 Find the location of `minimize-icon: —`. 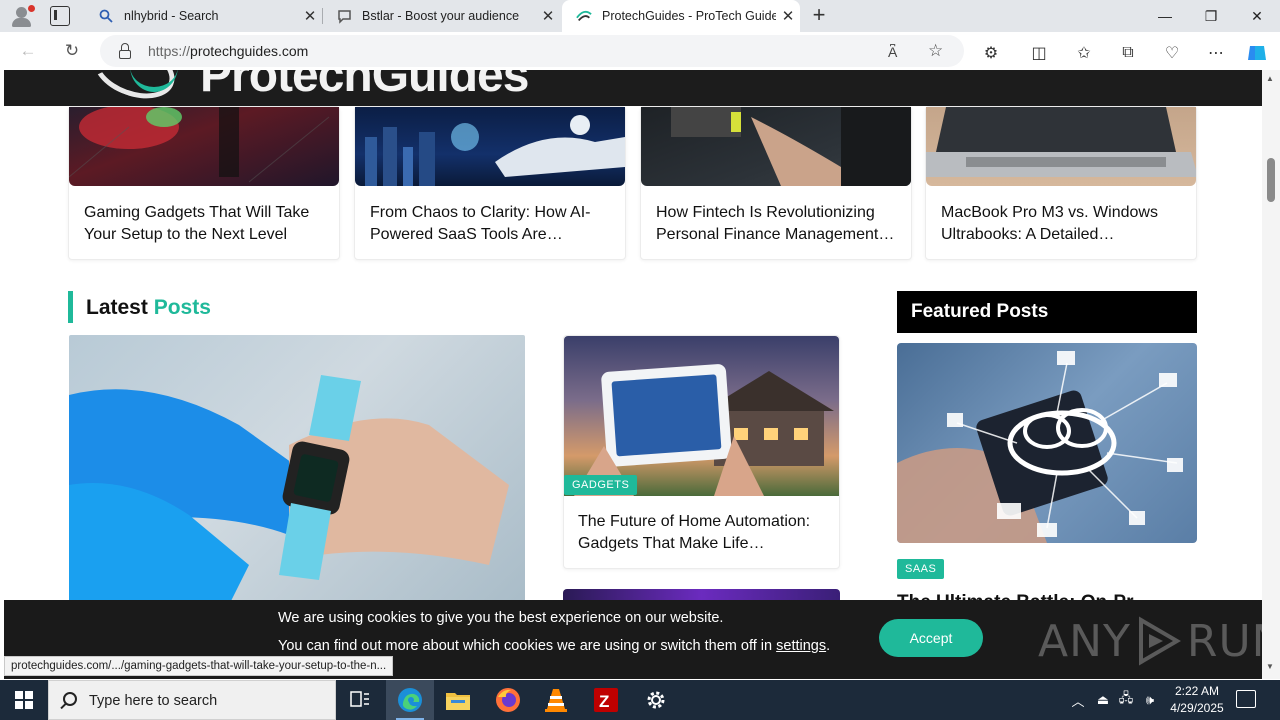

minimize-icon: — is located at coordinates (1165, 16).